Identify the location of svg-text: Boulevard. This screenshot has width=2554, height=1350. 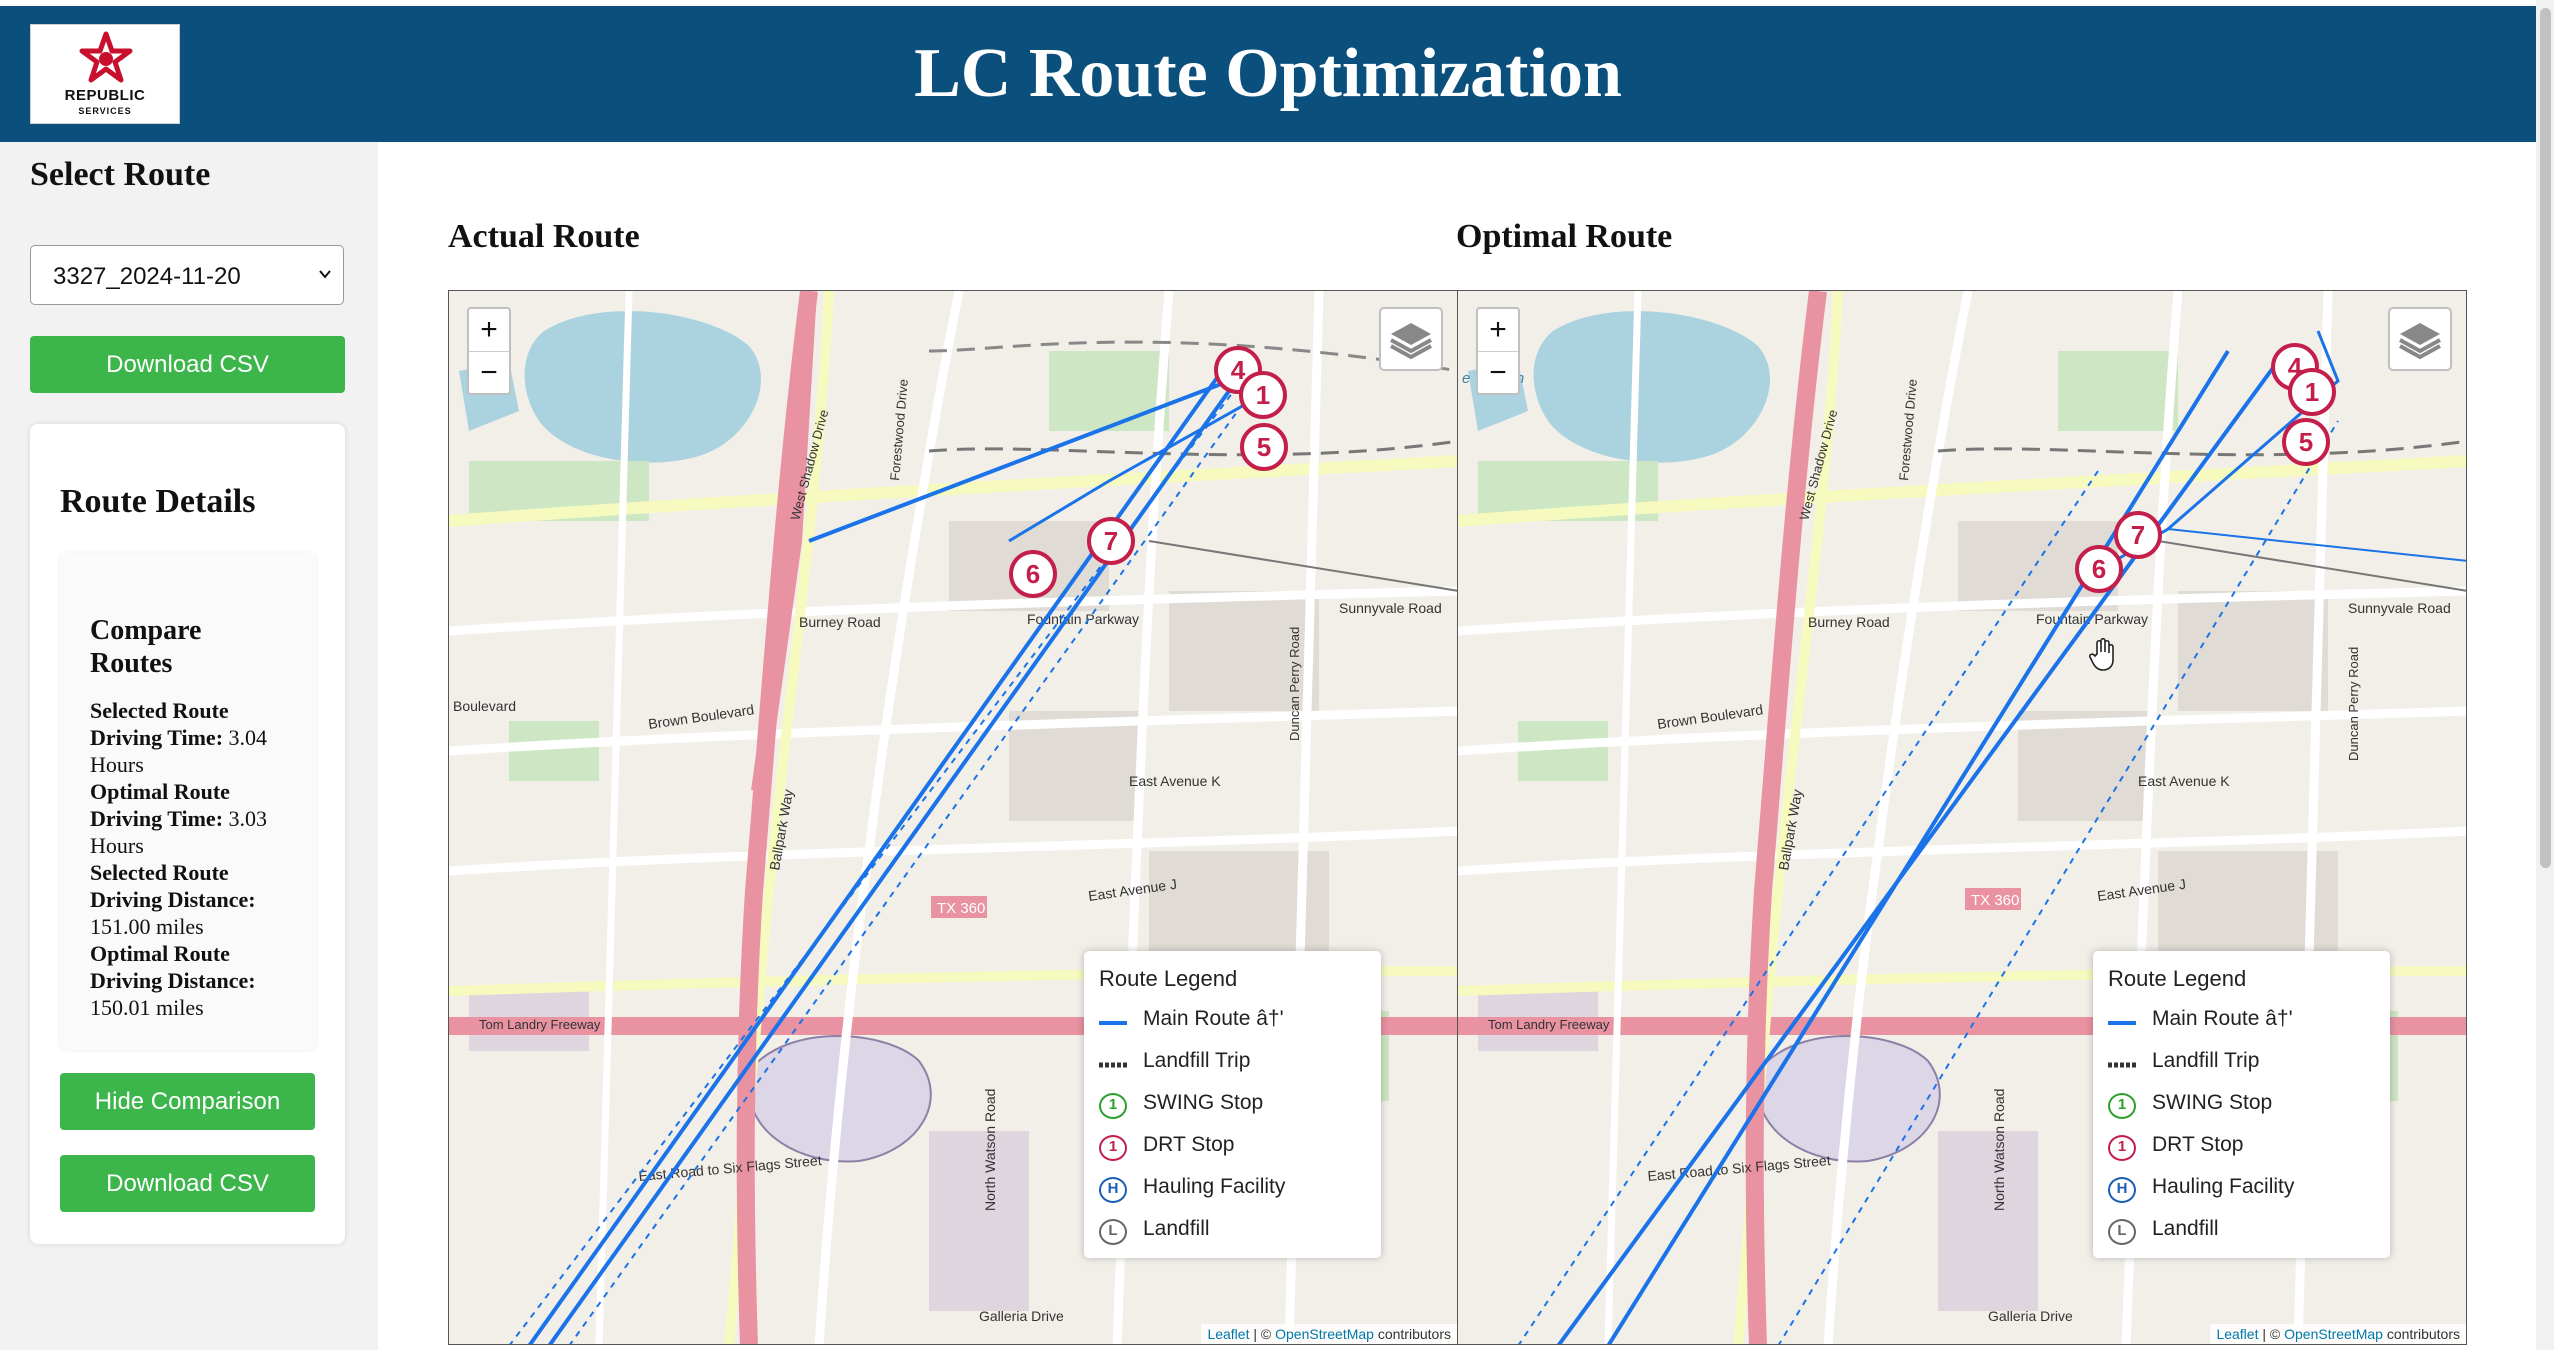
(484, 706).